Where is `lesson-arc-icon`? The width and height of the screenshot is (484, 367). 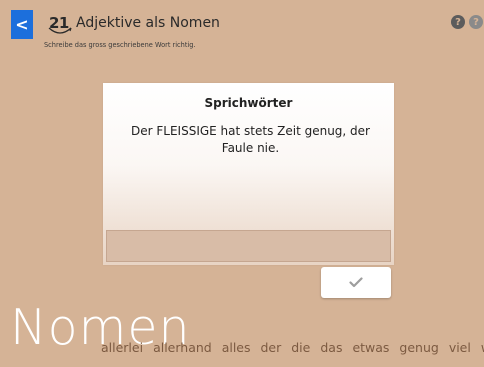
lesson-arc-icon is located at coordinates (60, 30).